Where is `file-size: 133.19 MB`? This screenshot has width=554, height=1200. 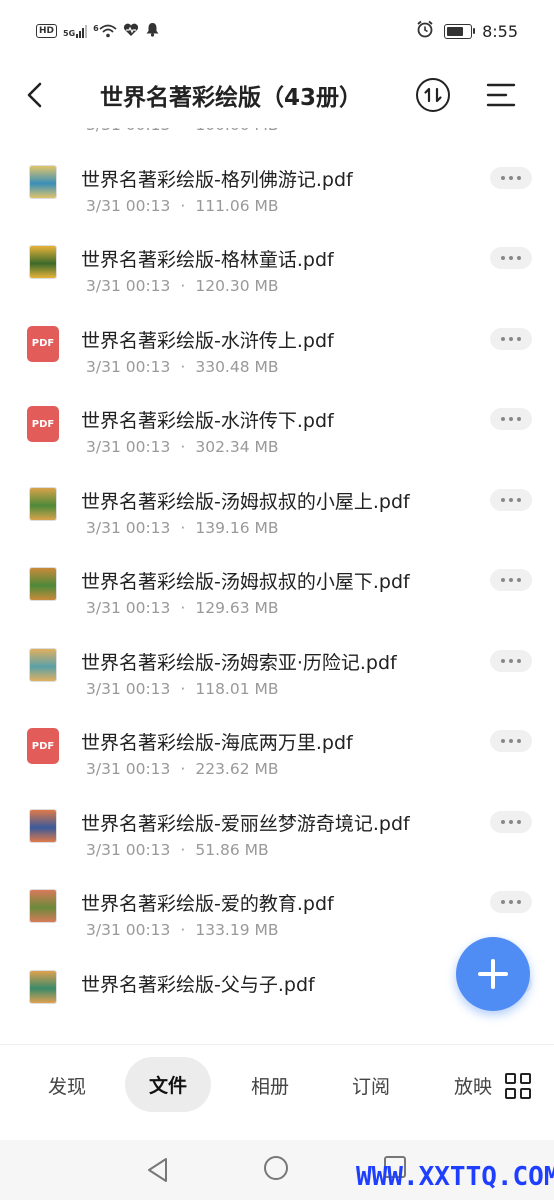 file-size: 133.19 MB is located at coordinates (237, 930).